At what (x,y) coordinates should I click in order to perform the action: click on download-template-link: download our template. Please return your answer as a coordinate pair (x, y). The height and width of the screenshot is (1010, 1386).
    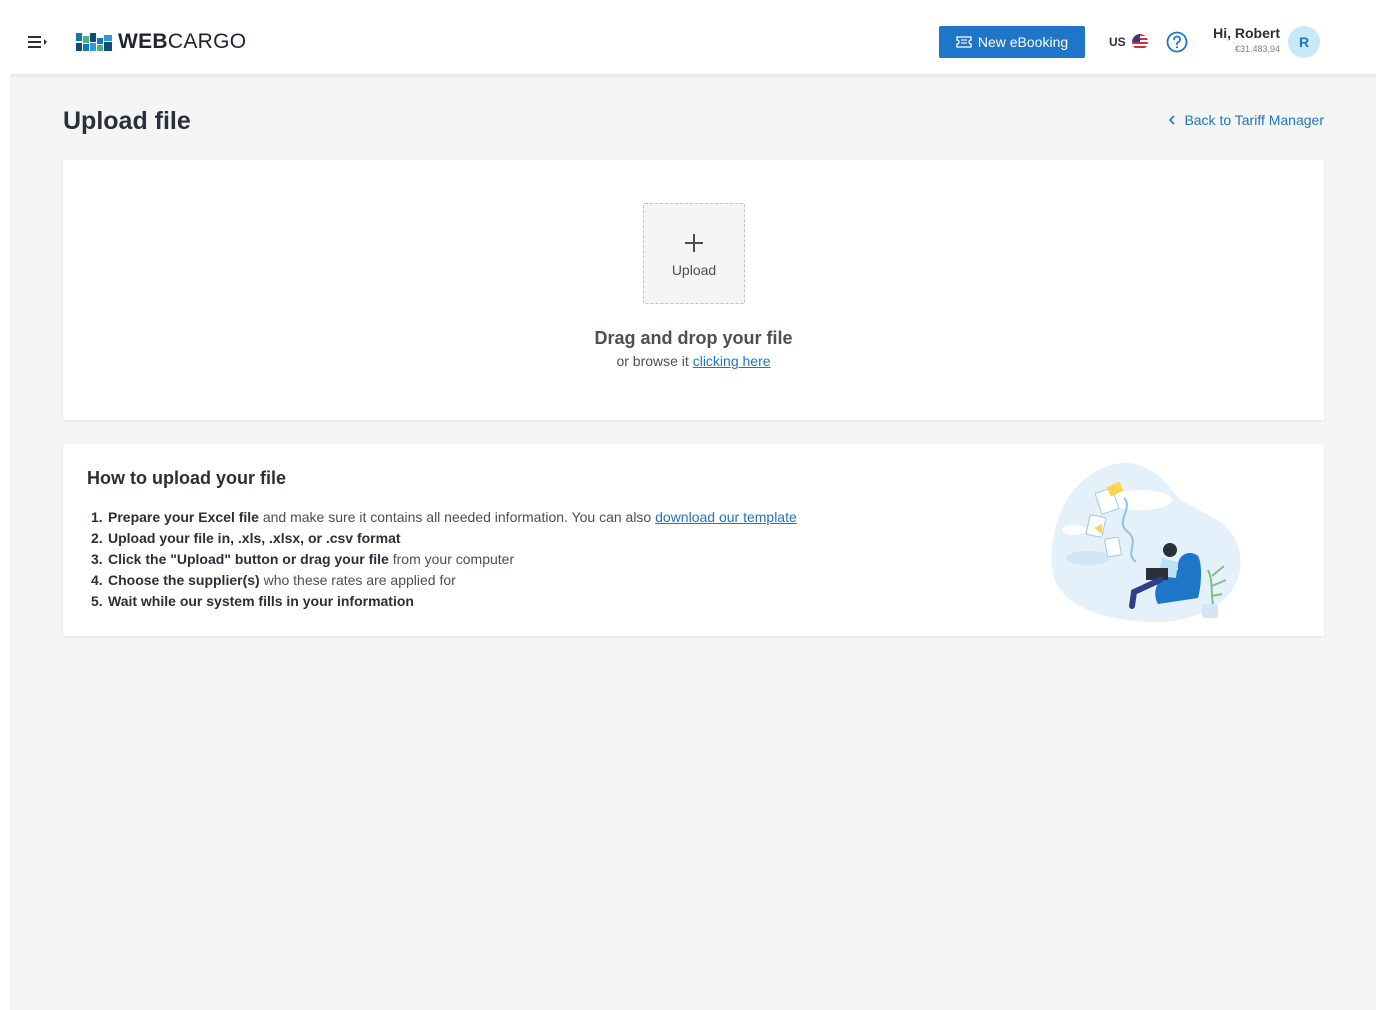
    Looking at the image, I should click on (726, 517).